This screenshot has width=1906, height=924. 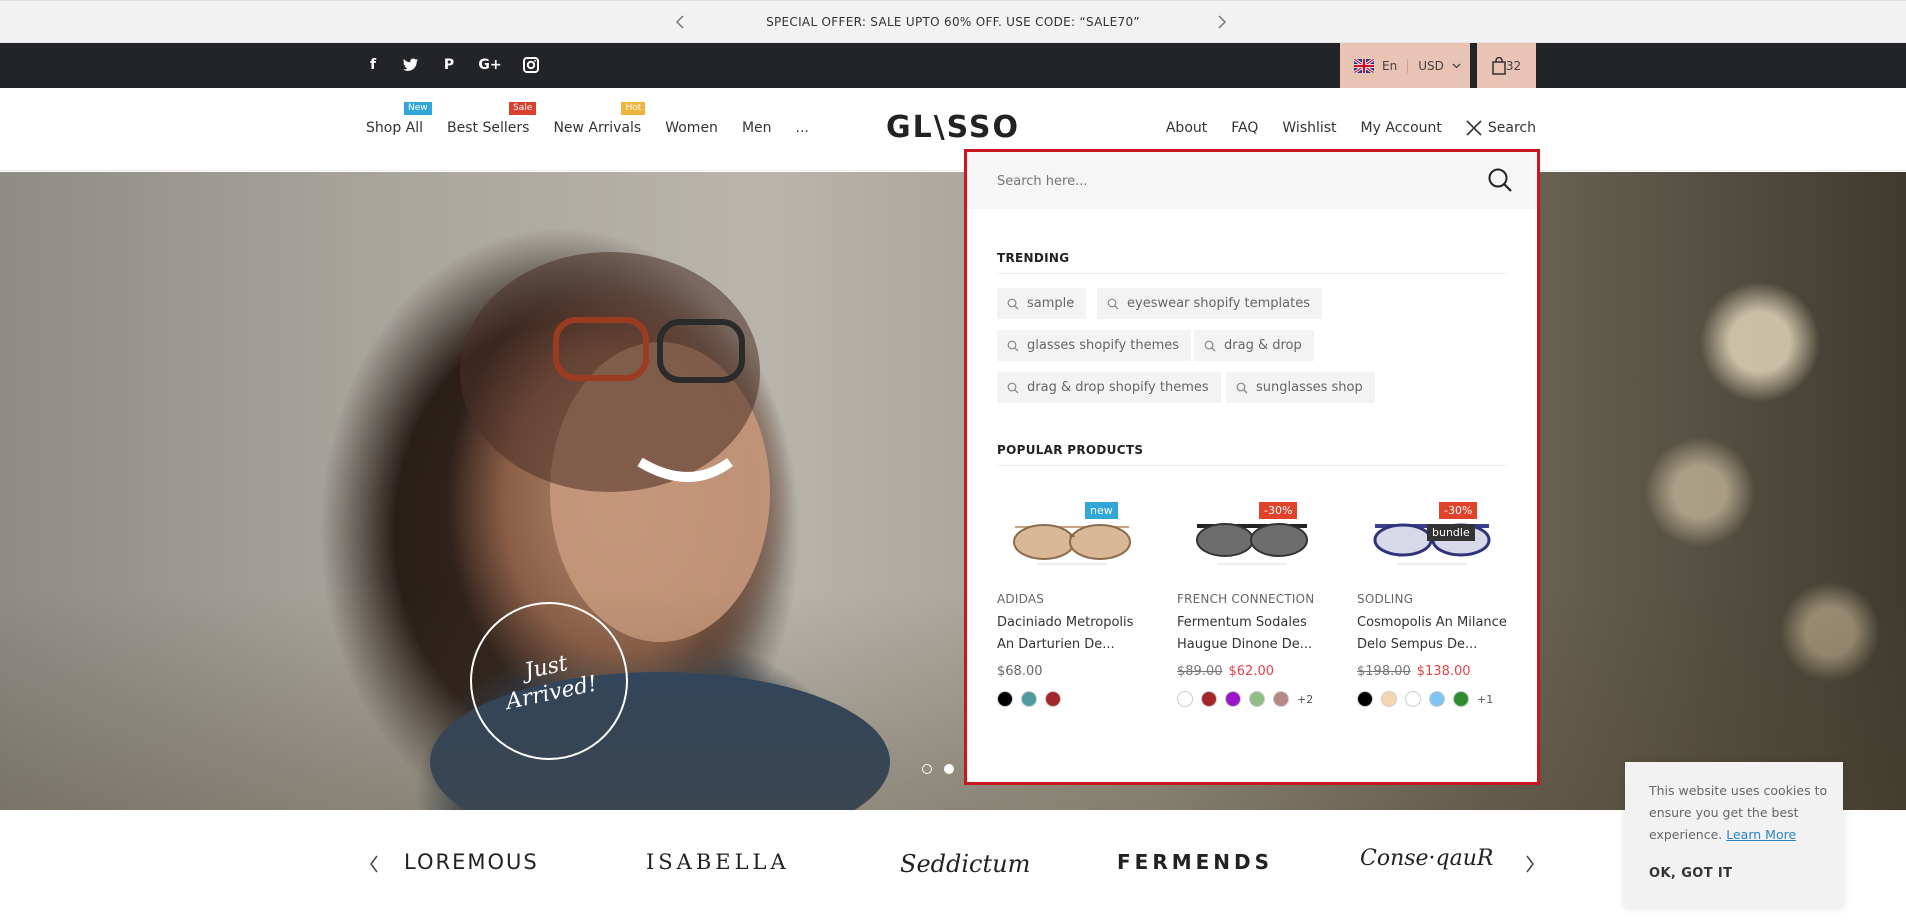 I want to click on product-vendor: FRENCH CONNECTION, so click(x=1252, y=599).